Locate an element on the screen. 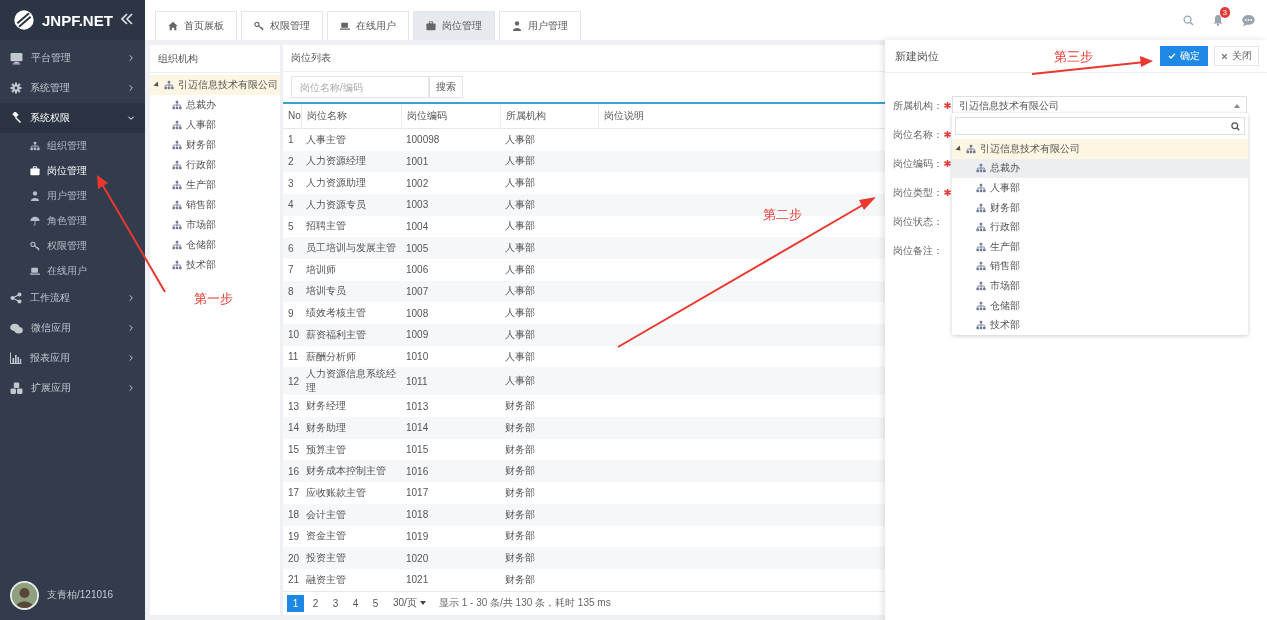 This screenshot has height=620, width=1267. page-button: 5 is located at coordinates (375, 603).